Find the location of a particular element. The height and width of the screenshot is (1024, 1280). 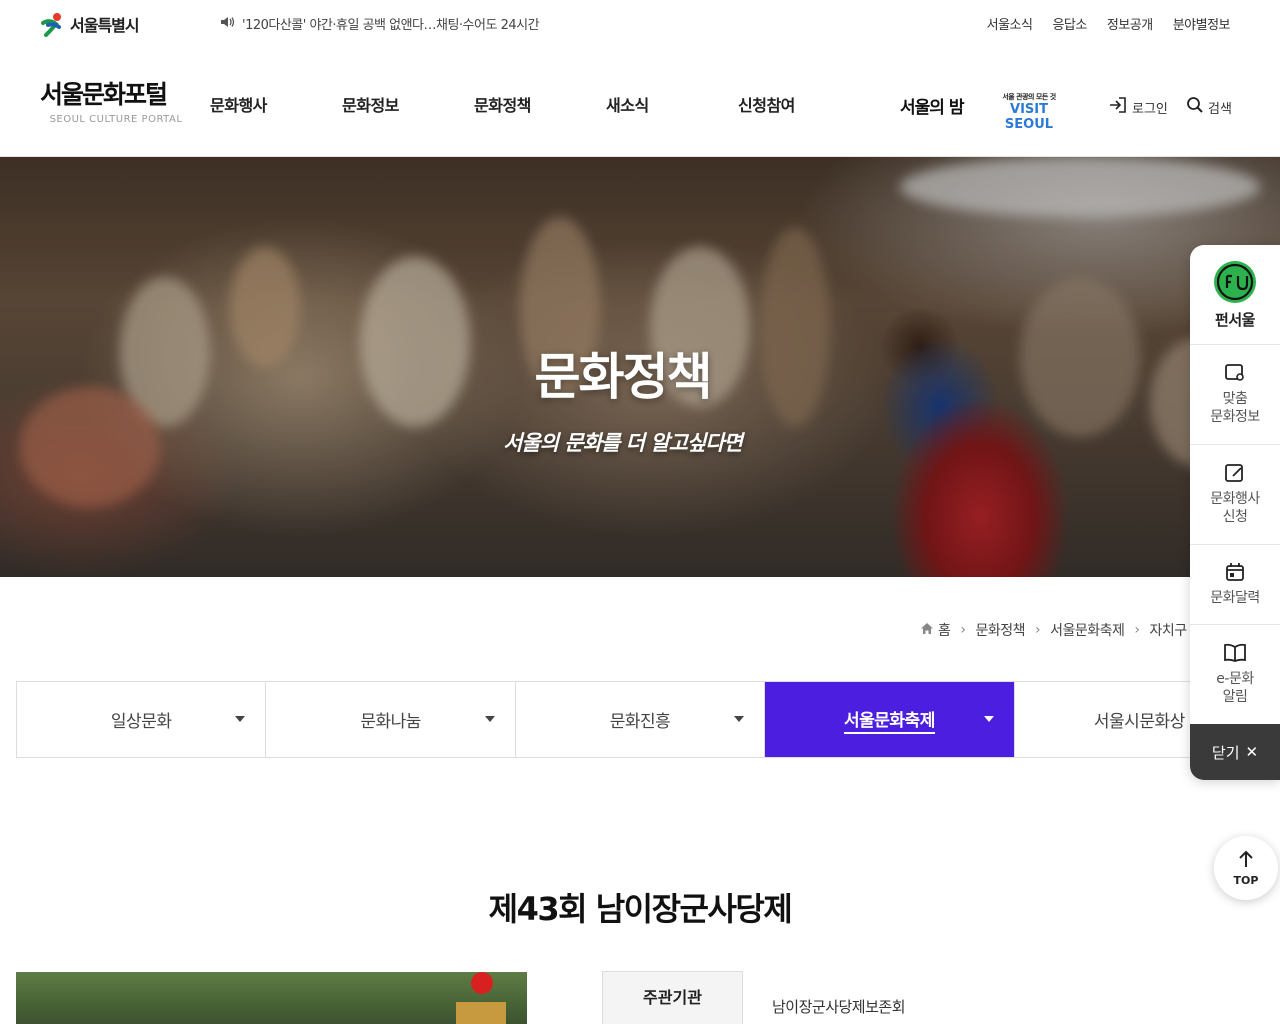

quick-fun-seoul: 펀서울 is located at coordinates (1235, 295).